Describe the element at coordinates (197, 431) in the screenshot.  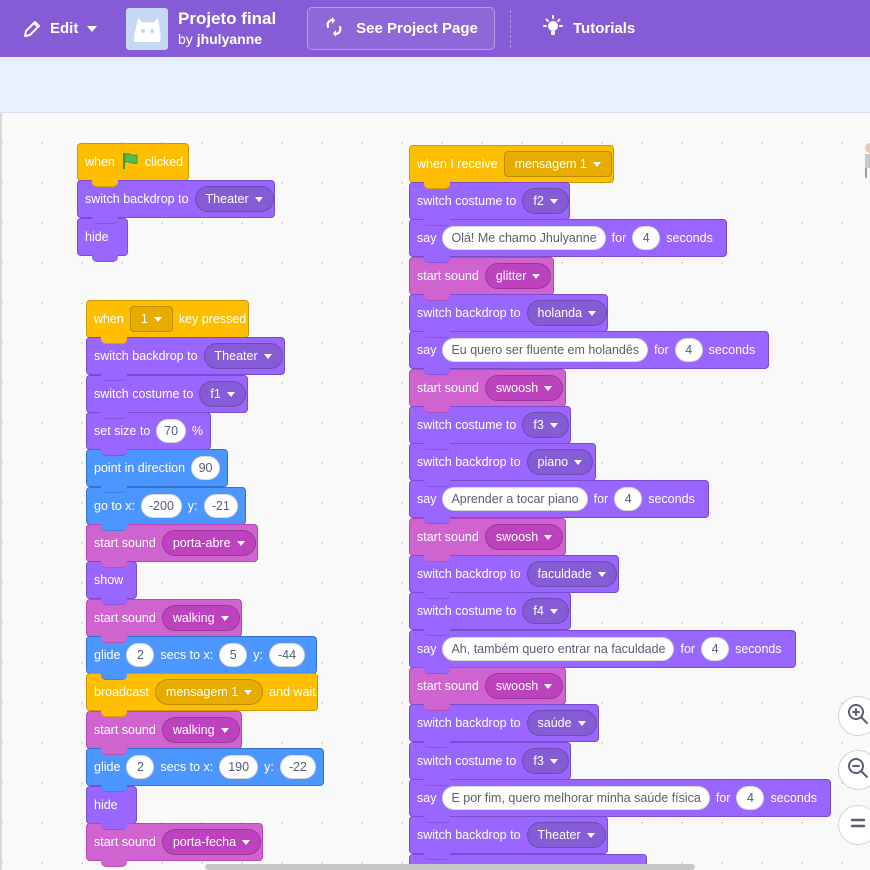
I see `block-label: %` at that location.